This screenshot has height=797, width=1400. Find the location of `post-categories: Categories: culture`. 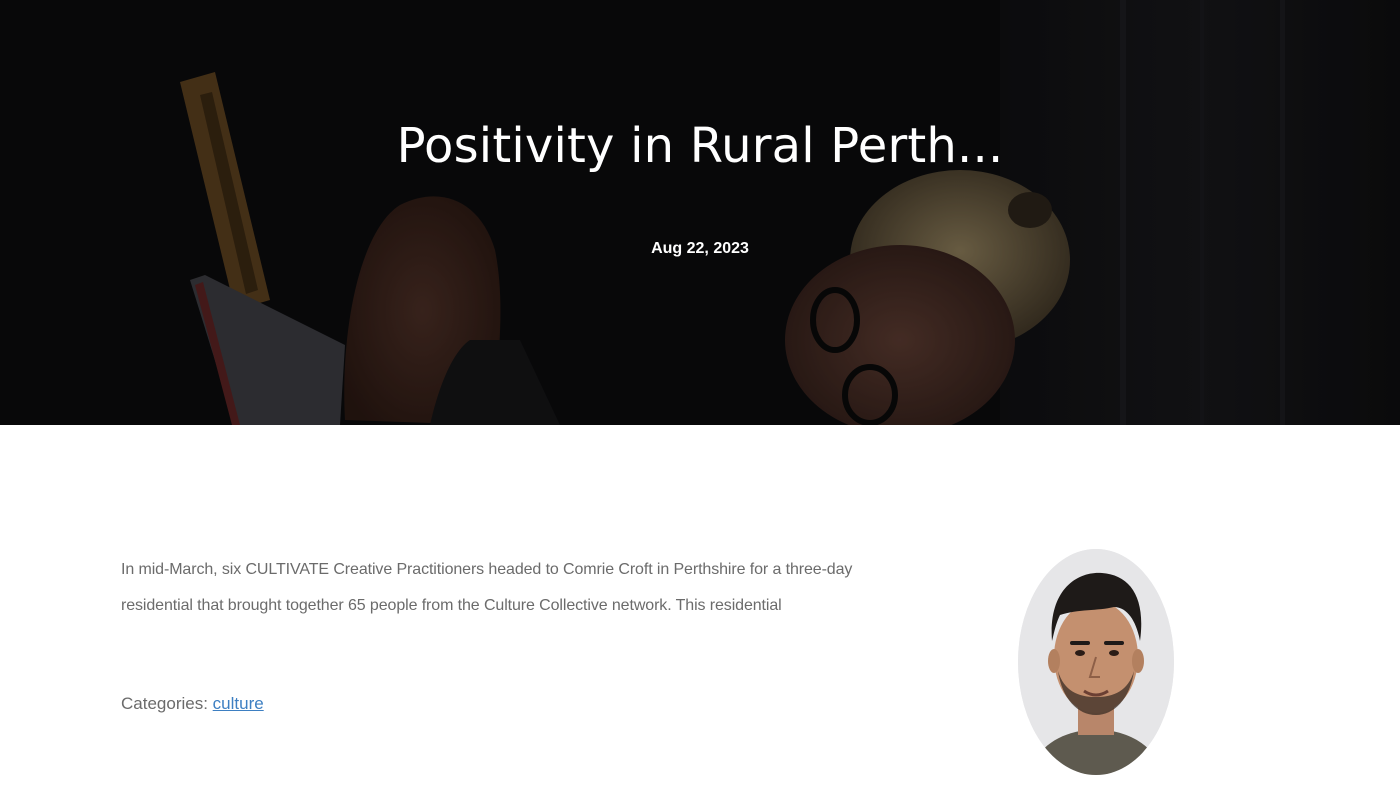

post-categories: Categories: culture is located at coordinates (192, 704).